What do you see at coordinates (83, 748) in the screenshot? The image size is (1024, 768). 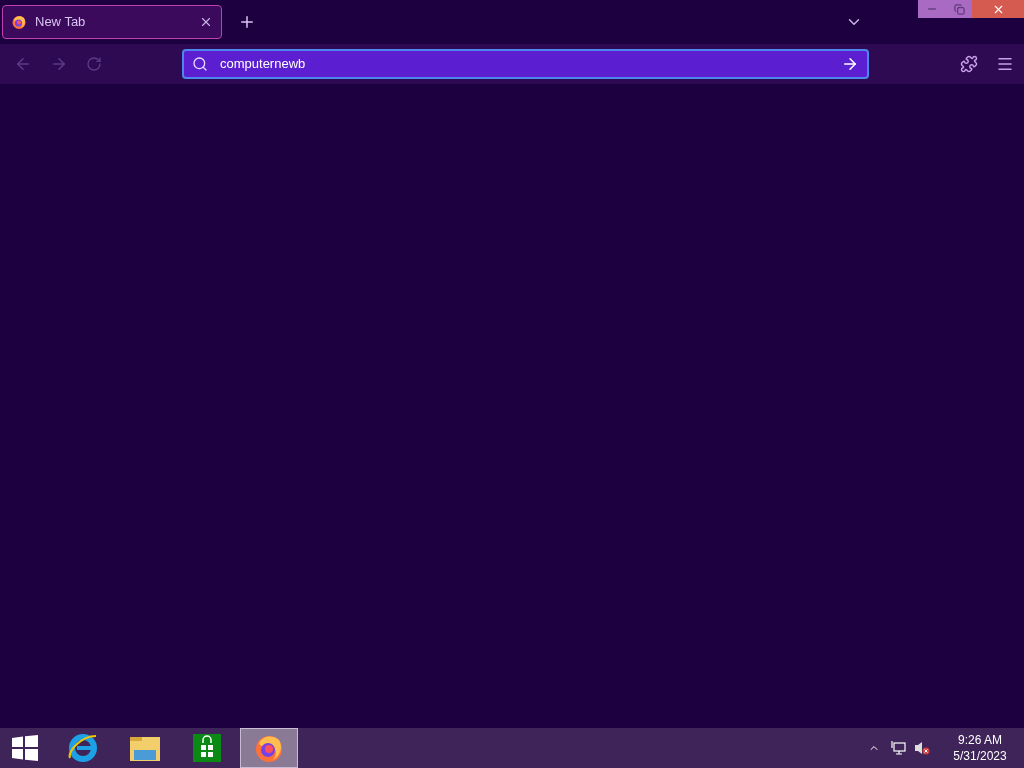 I see `browser-e-icon` at bounding box center [83, 748].